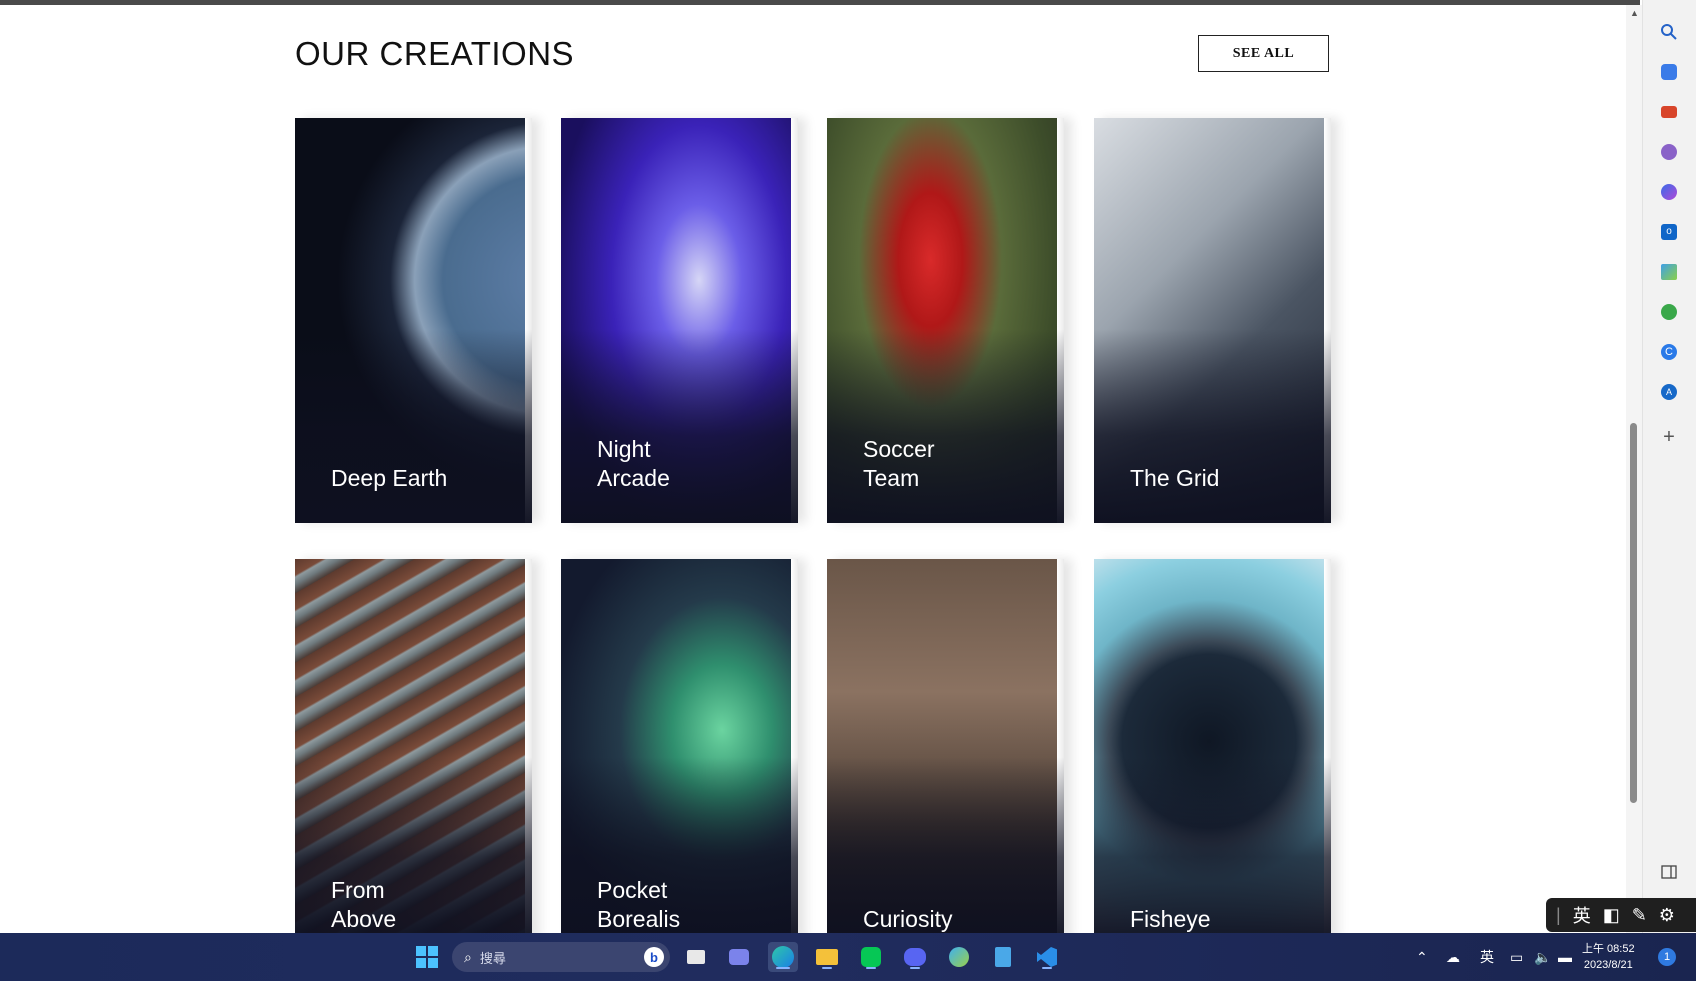  Describe the element at coordinates (1003, 957) in the screenshot. I see `notepad-icon` at that location.